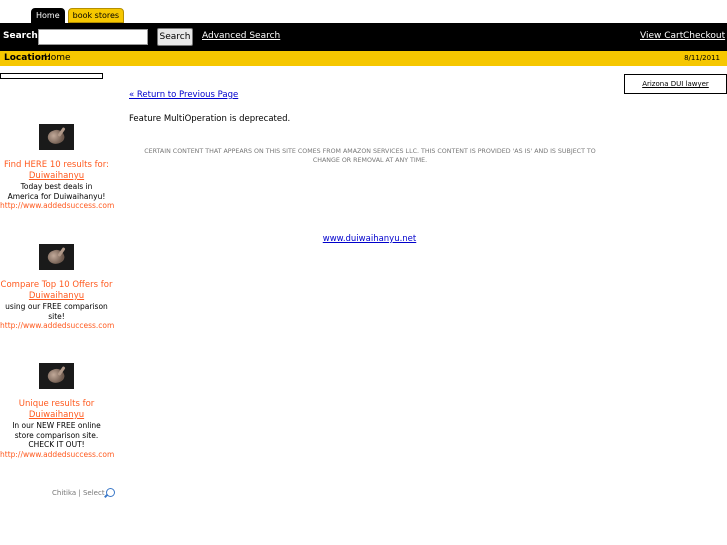 This screenshot has width=727, height=545. What do you see at coordinates (704, 36) in the screenshot?
I see `checkout-link: Checkout` at bounding box center [704, 36].